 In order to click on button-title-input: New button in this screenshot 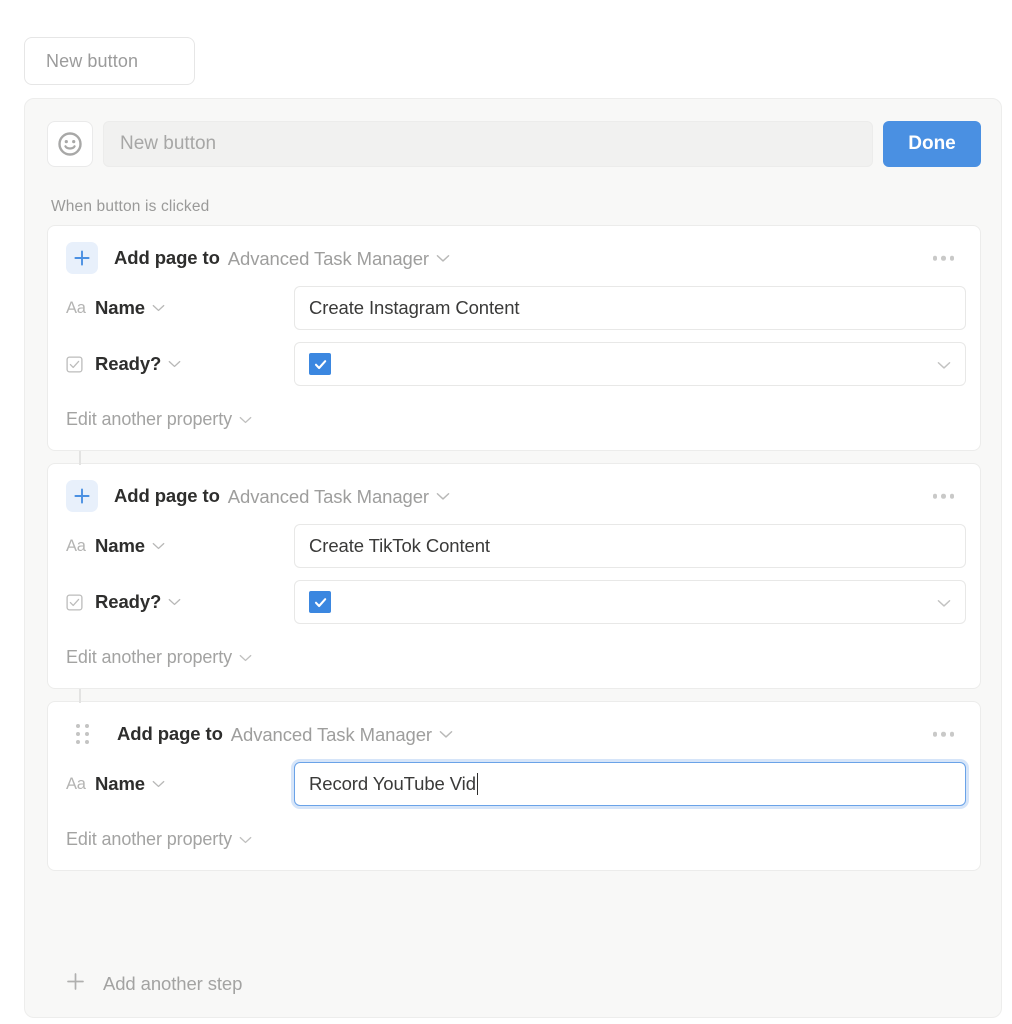, I will do `click(488, 144)`.